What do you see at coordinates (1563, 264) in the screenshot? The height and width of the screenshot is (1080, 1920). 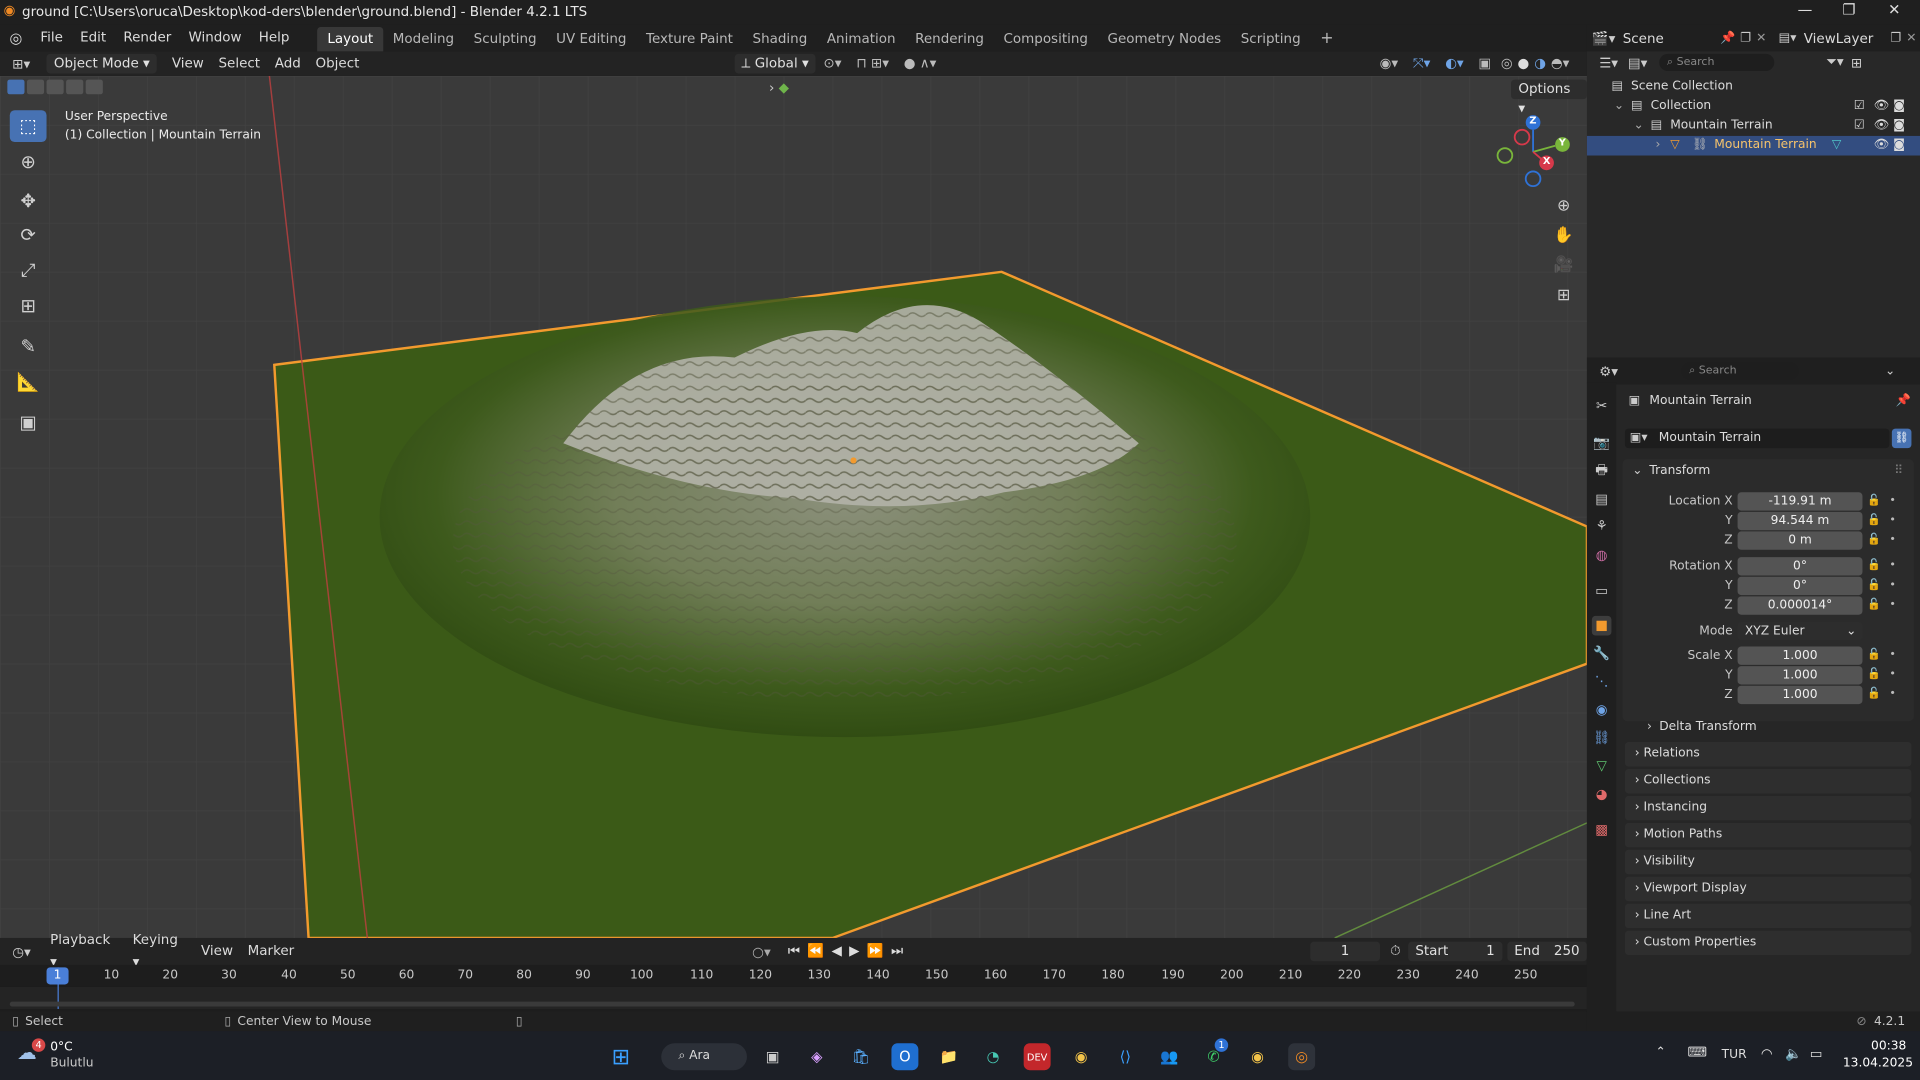 I see `camera-view-icon: 🎥` at bounding box center [1563, 264].